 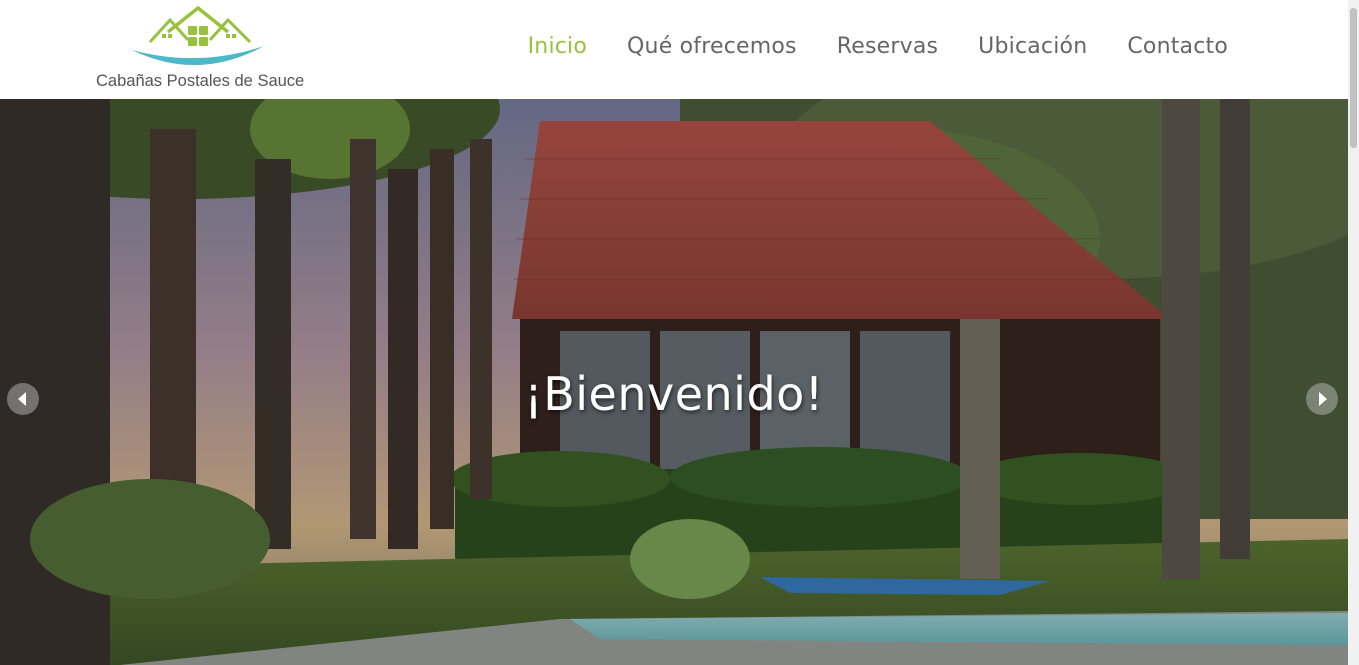 What do you see at coordinates (1177, 46) in the screenshot?
I see `nav-item-contacto: Contacto` at bounding box center [1177, 46].